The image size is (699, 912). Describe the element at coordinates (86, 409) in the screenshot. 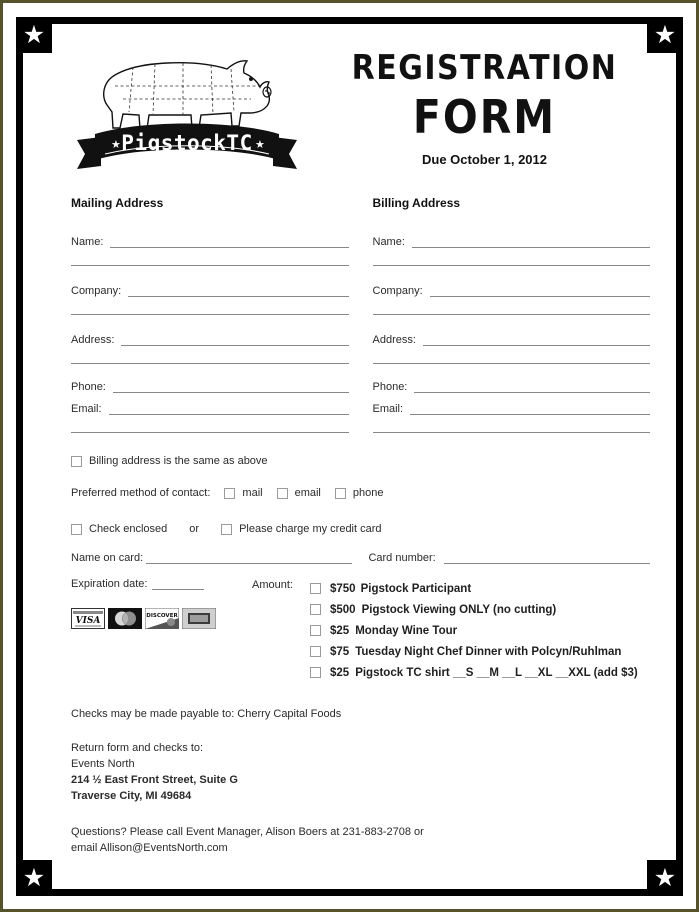

I see `mailing-email-label: Email:` at that location.